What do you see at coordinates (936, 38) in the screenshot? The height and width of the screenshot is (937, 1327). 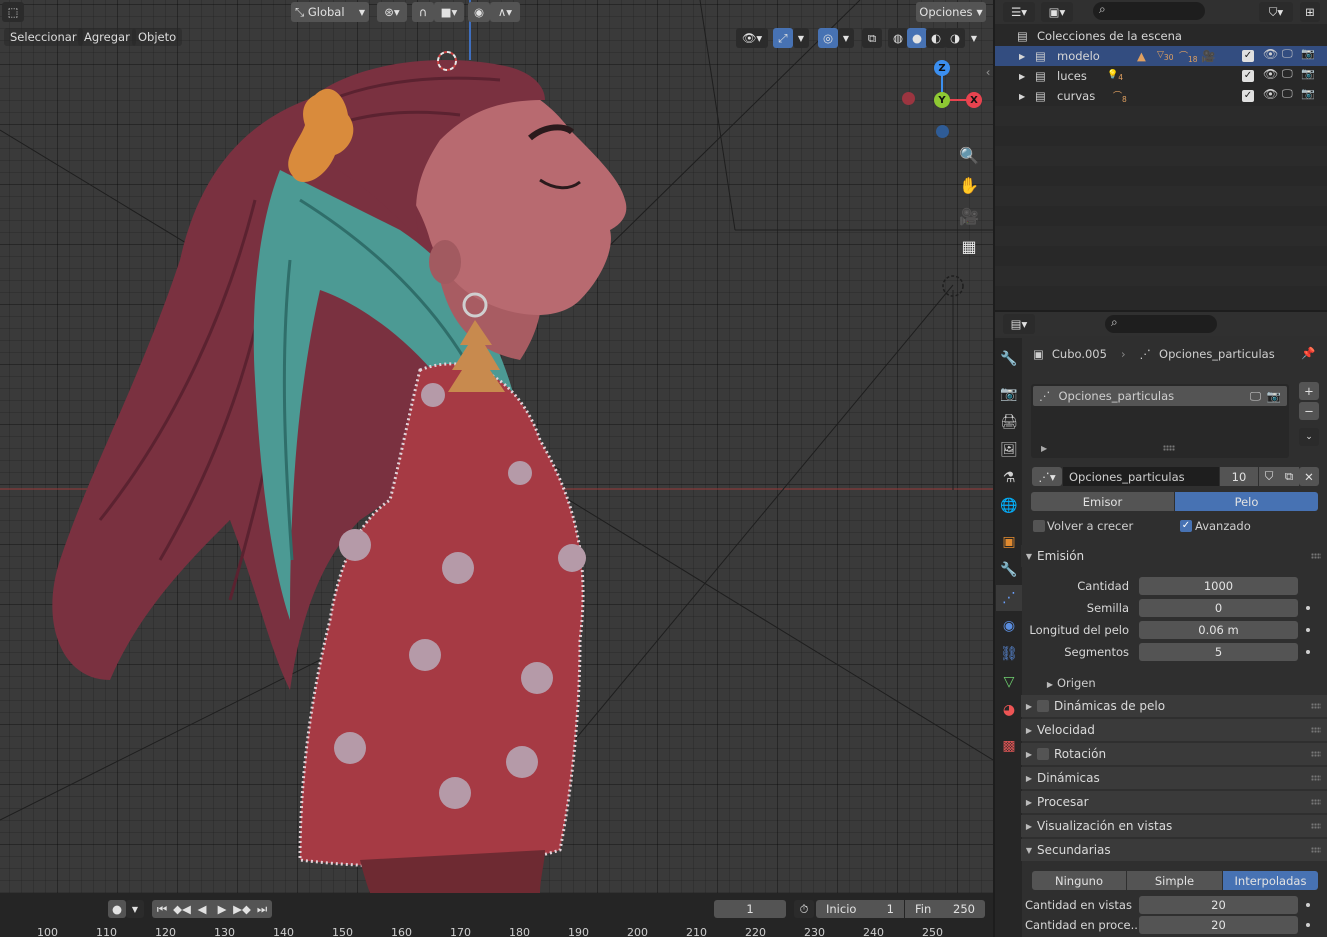 I see `shading-material: ◐` at bounding box center [936, 38].